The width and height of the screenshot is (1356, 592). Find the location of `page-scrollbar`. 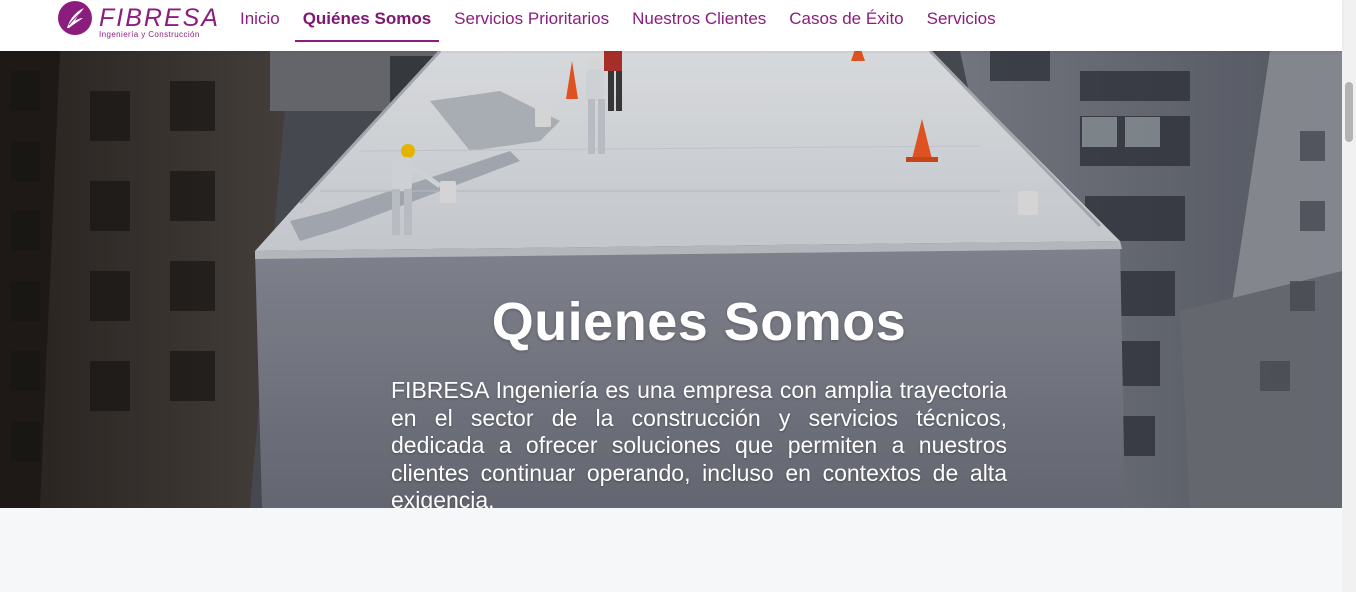

page-scrollbar is located at coordinates (1349, 296).